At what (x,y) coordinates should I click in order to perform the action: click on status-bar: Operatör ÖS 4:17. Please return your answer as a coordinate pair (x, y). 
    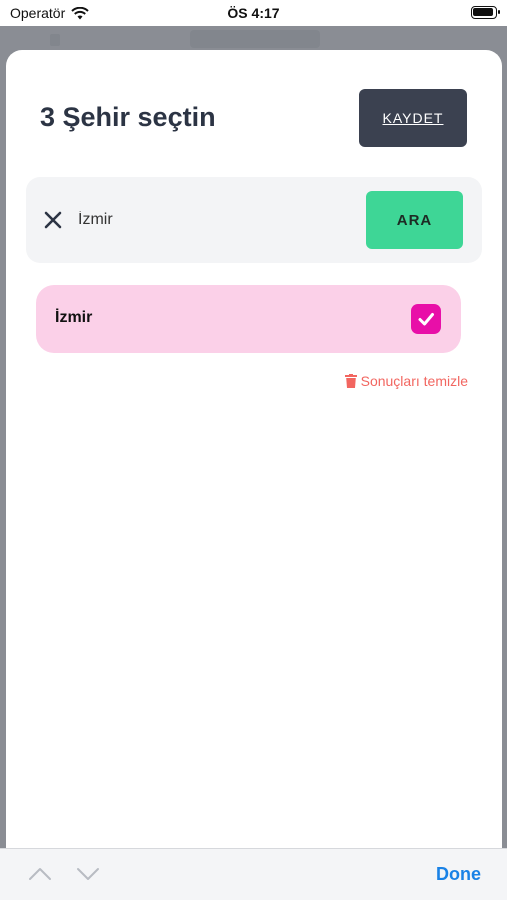
    Looking at the image, I should click on (253, 13).